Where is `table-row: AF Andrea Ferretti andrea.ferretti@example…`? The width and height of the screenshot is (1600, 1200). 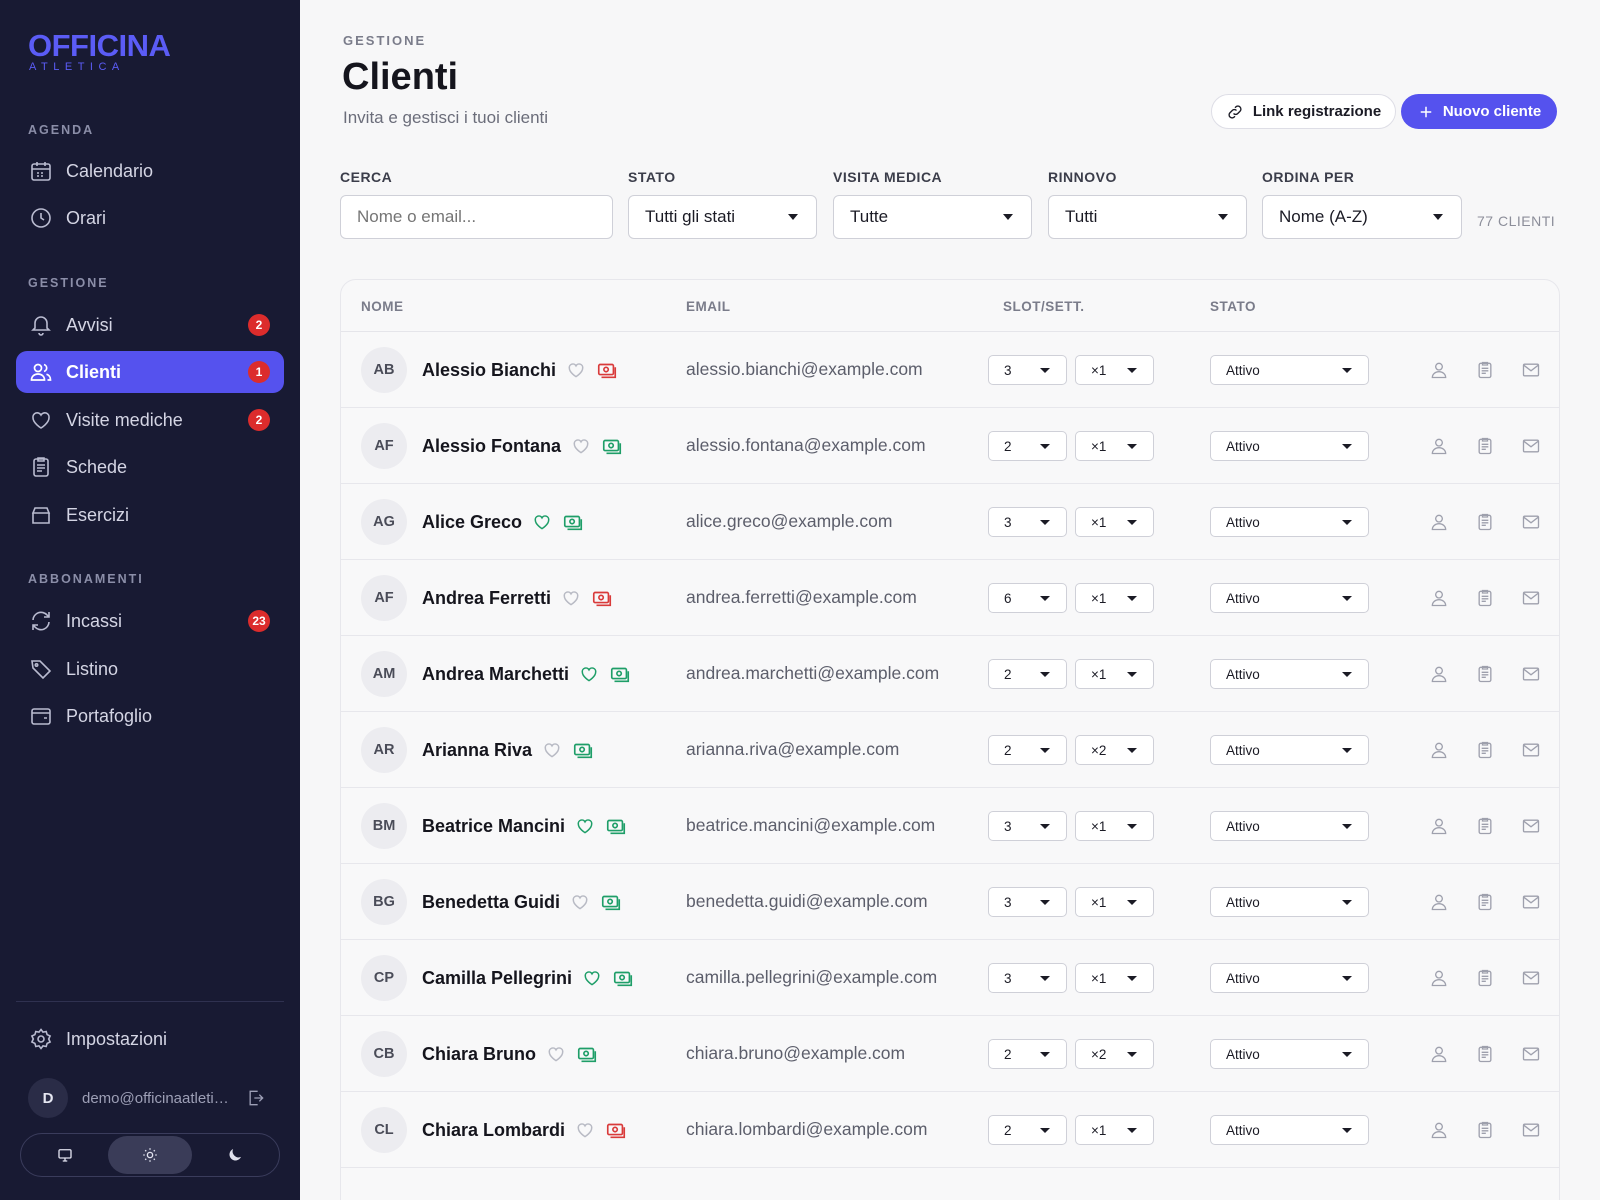
table-row: AF Andrea Ferretti andrea.ferretti@example… is located at coordinates (950, 598).